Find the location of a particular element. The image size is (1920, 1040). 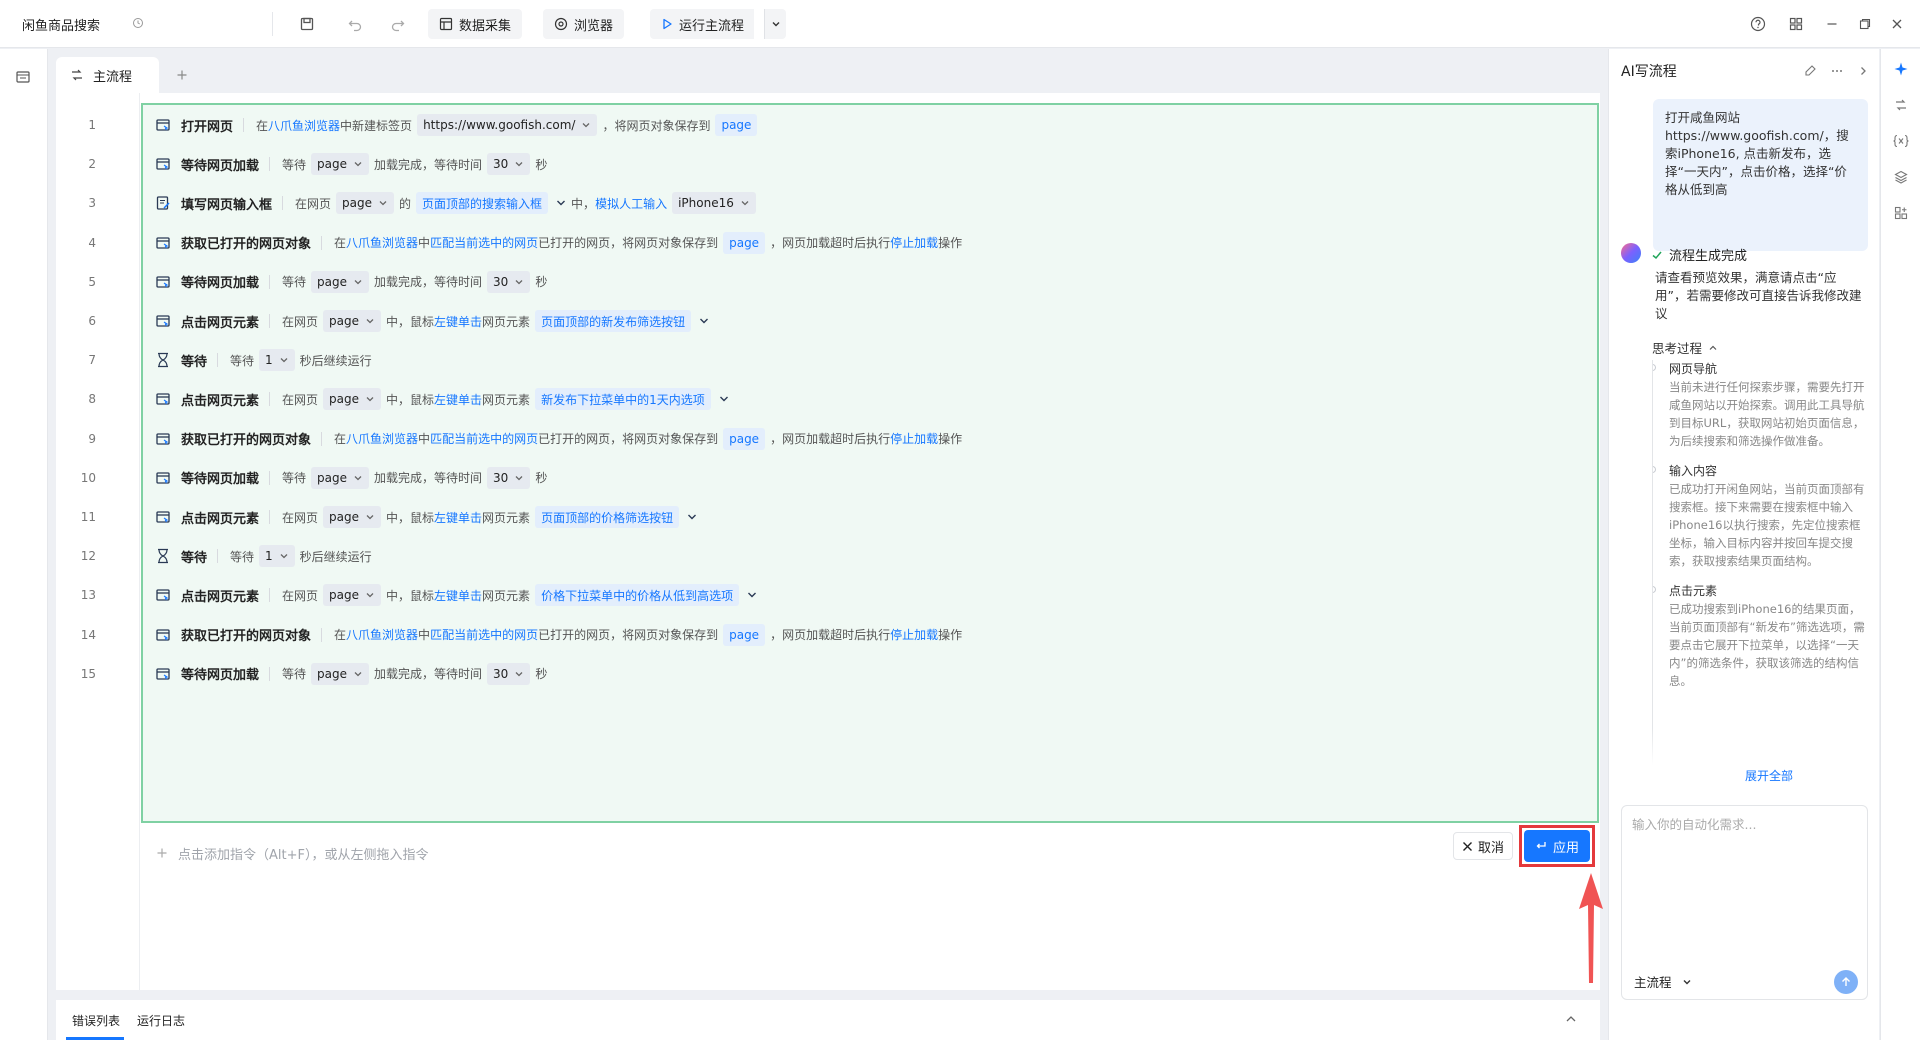

ai-sparkle-icon is located at coordinates (1901, 69).